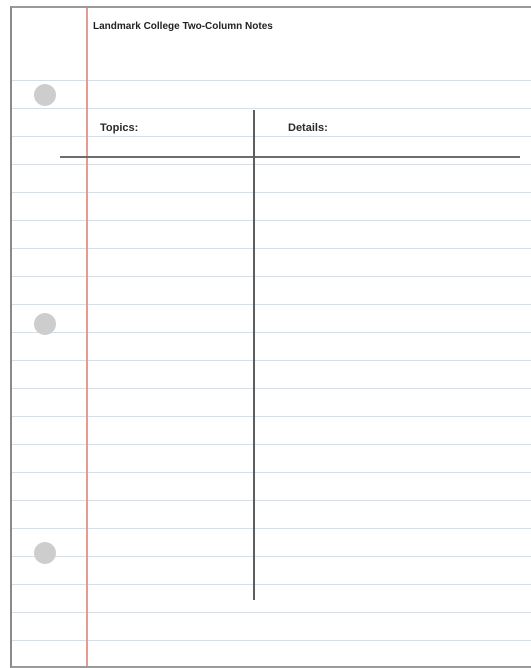  I want to click on topics-heading: Topics:, so click(119, 128).